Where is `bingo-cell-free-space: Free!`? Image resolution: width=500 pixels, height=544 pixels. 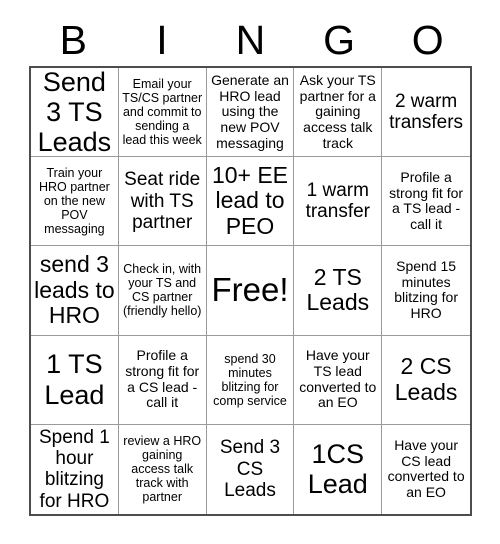
bingo-cell-free-space: Free! is located at coordinates (250, 291).